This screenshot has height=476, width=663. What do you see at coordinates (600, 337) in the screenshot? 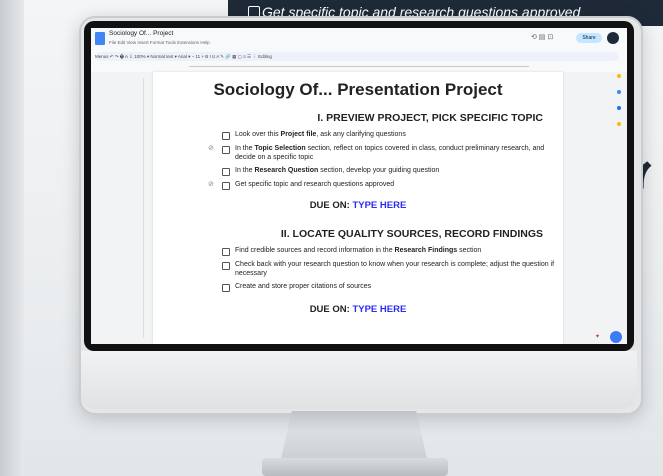
I see `gemini-icon: ✦` at bounding box center [600, 337].